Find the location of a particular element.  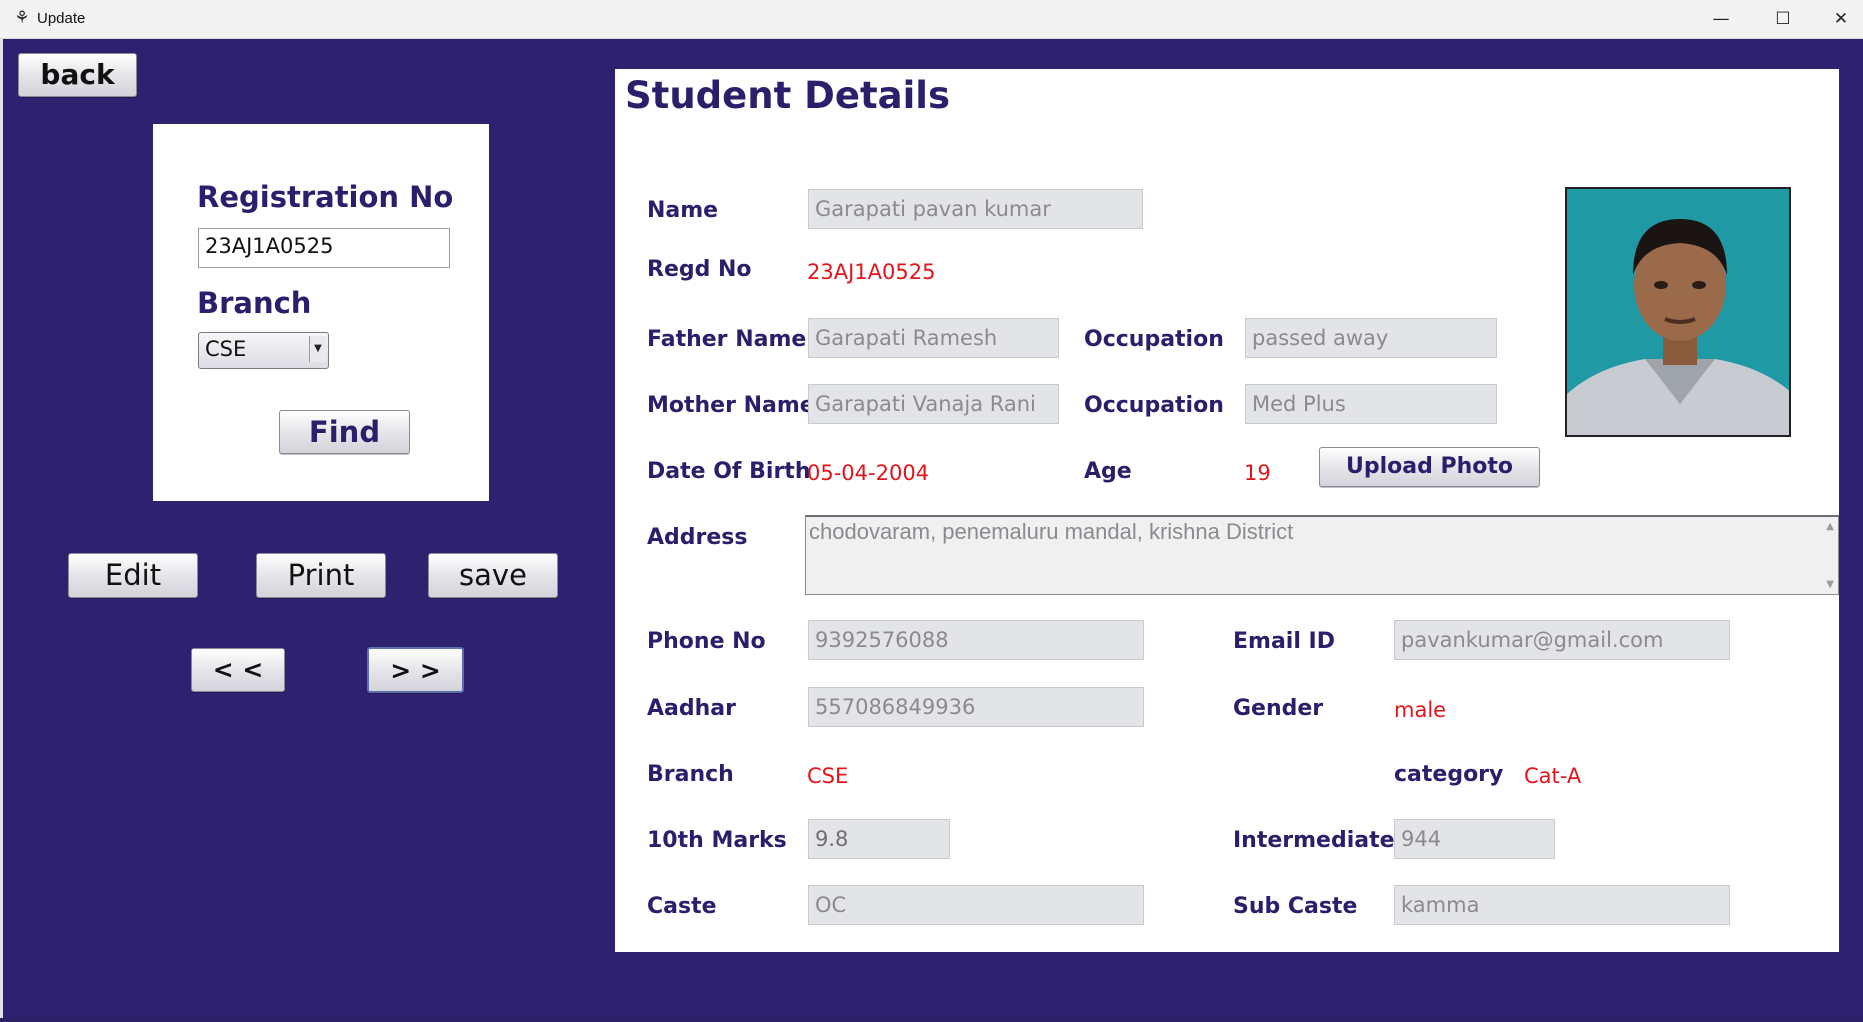

caste-label: Caste is located at coordinates (682, 906).